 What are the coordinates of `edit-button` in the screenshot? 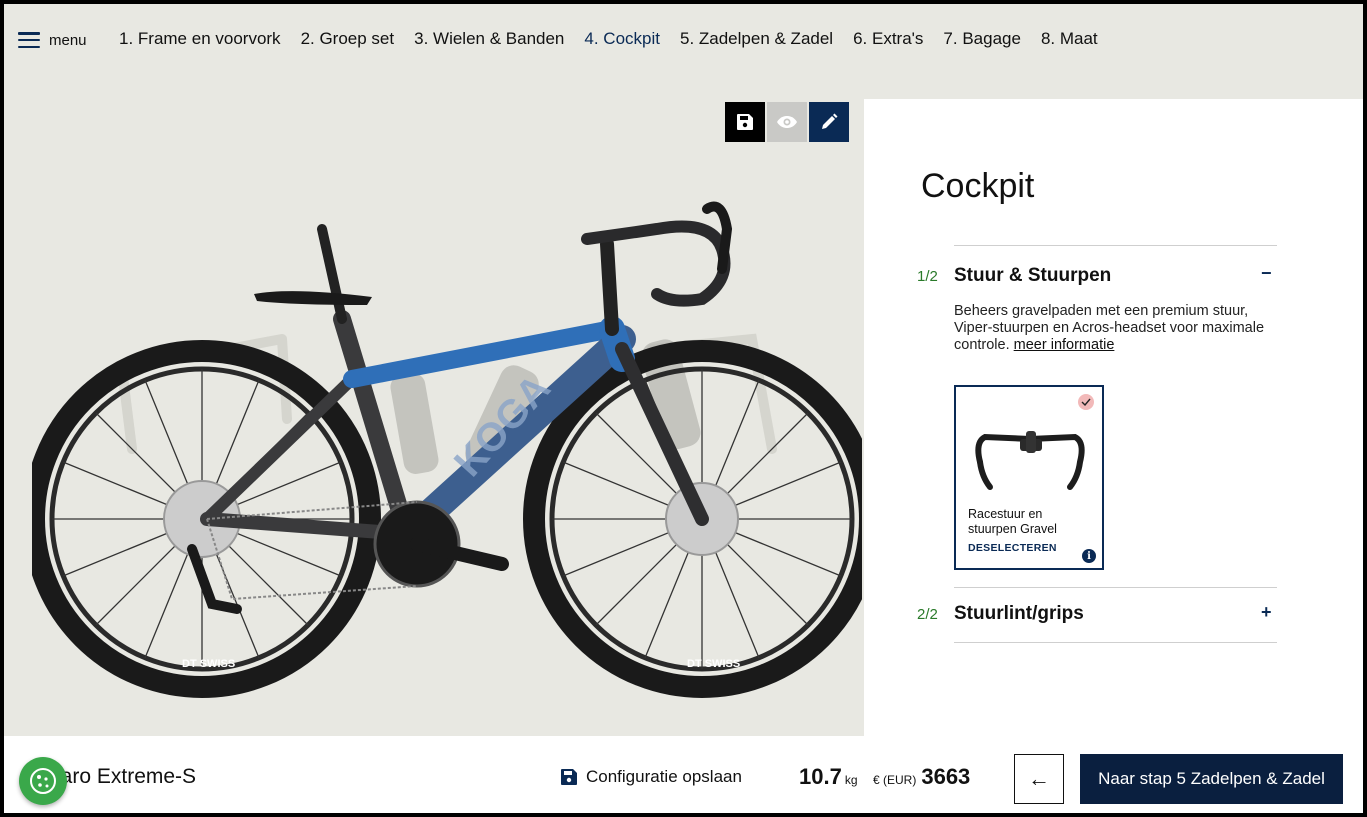 It's located at (829, 122).